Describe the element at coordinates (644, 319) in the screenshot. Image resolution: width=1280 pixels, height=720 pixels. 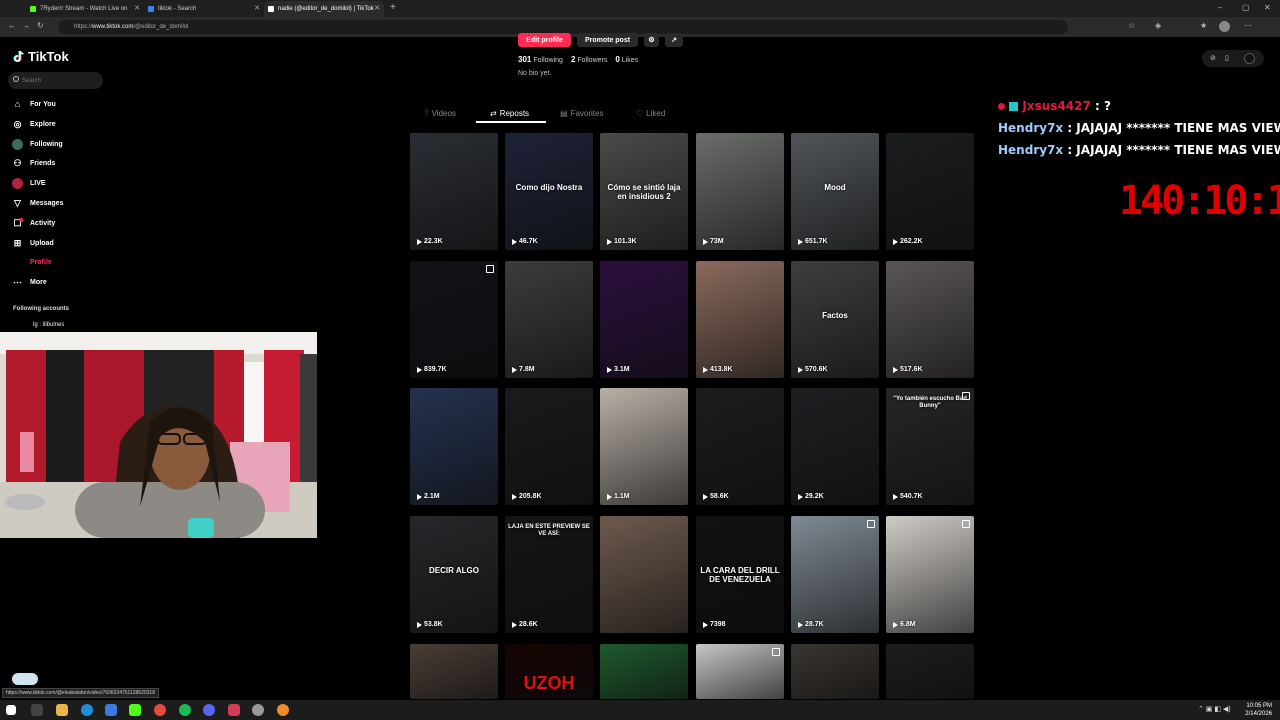
I see `video-thumbnail: 3.1M` at that location.